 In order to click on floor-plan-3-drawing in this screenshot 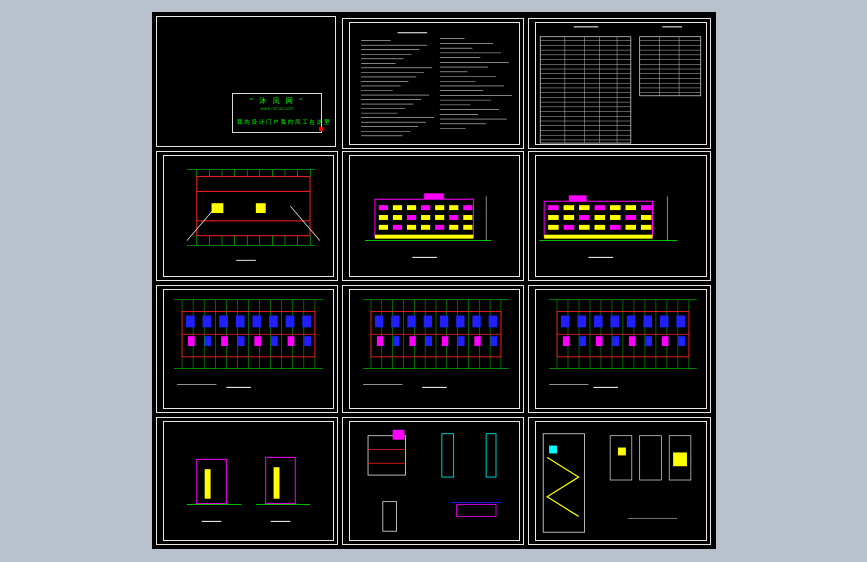, I will do `click(623, 343)`.